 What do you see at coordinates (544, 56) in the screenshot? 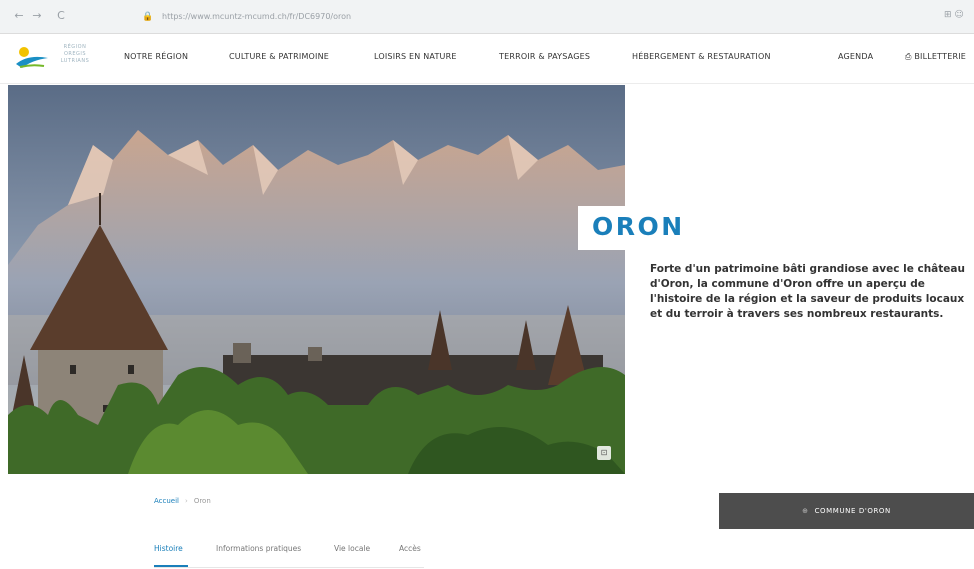
I see `nav-terroir-paysages: TERROIR & PAYSAGES` at bounding box center [544, 56].